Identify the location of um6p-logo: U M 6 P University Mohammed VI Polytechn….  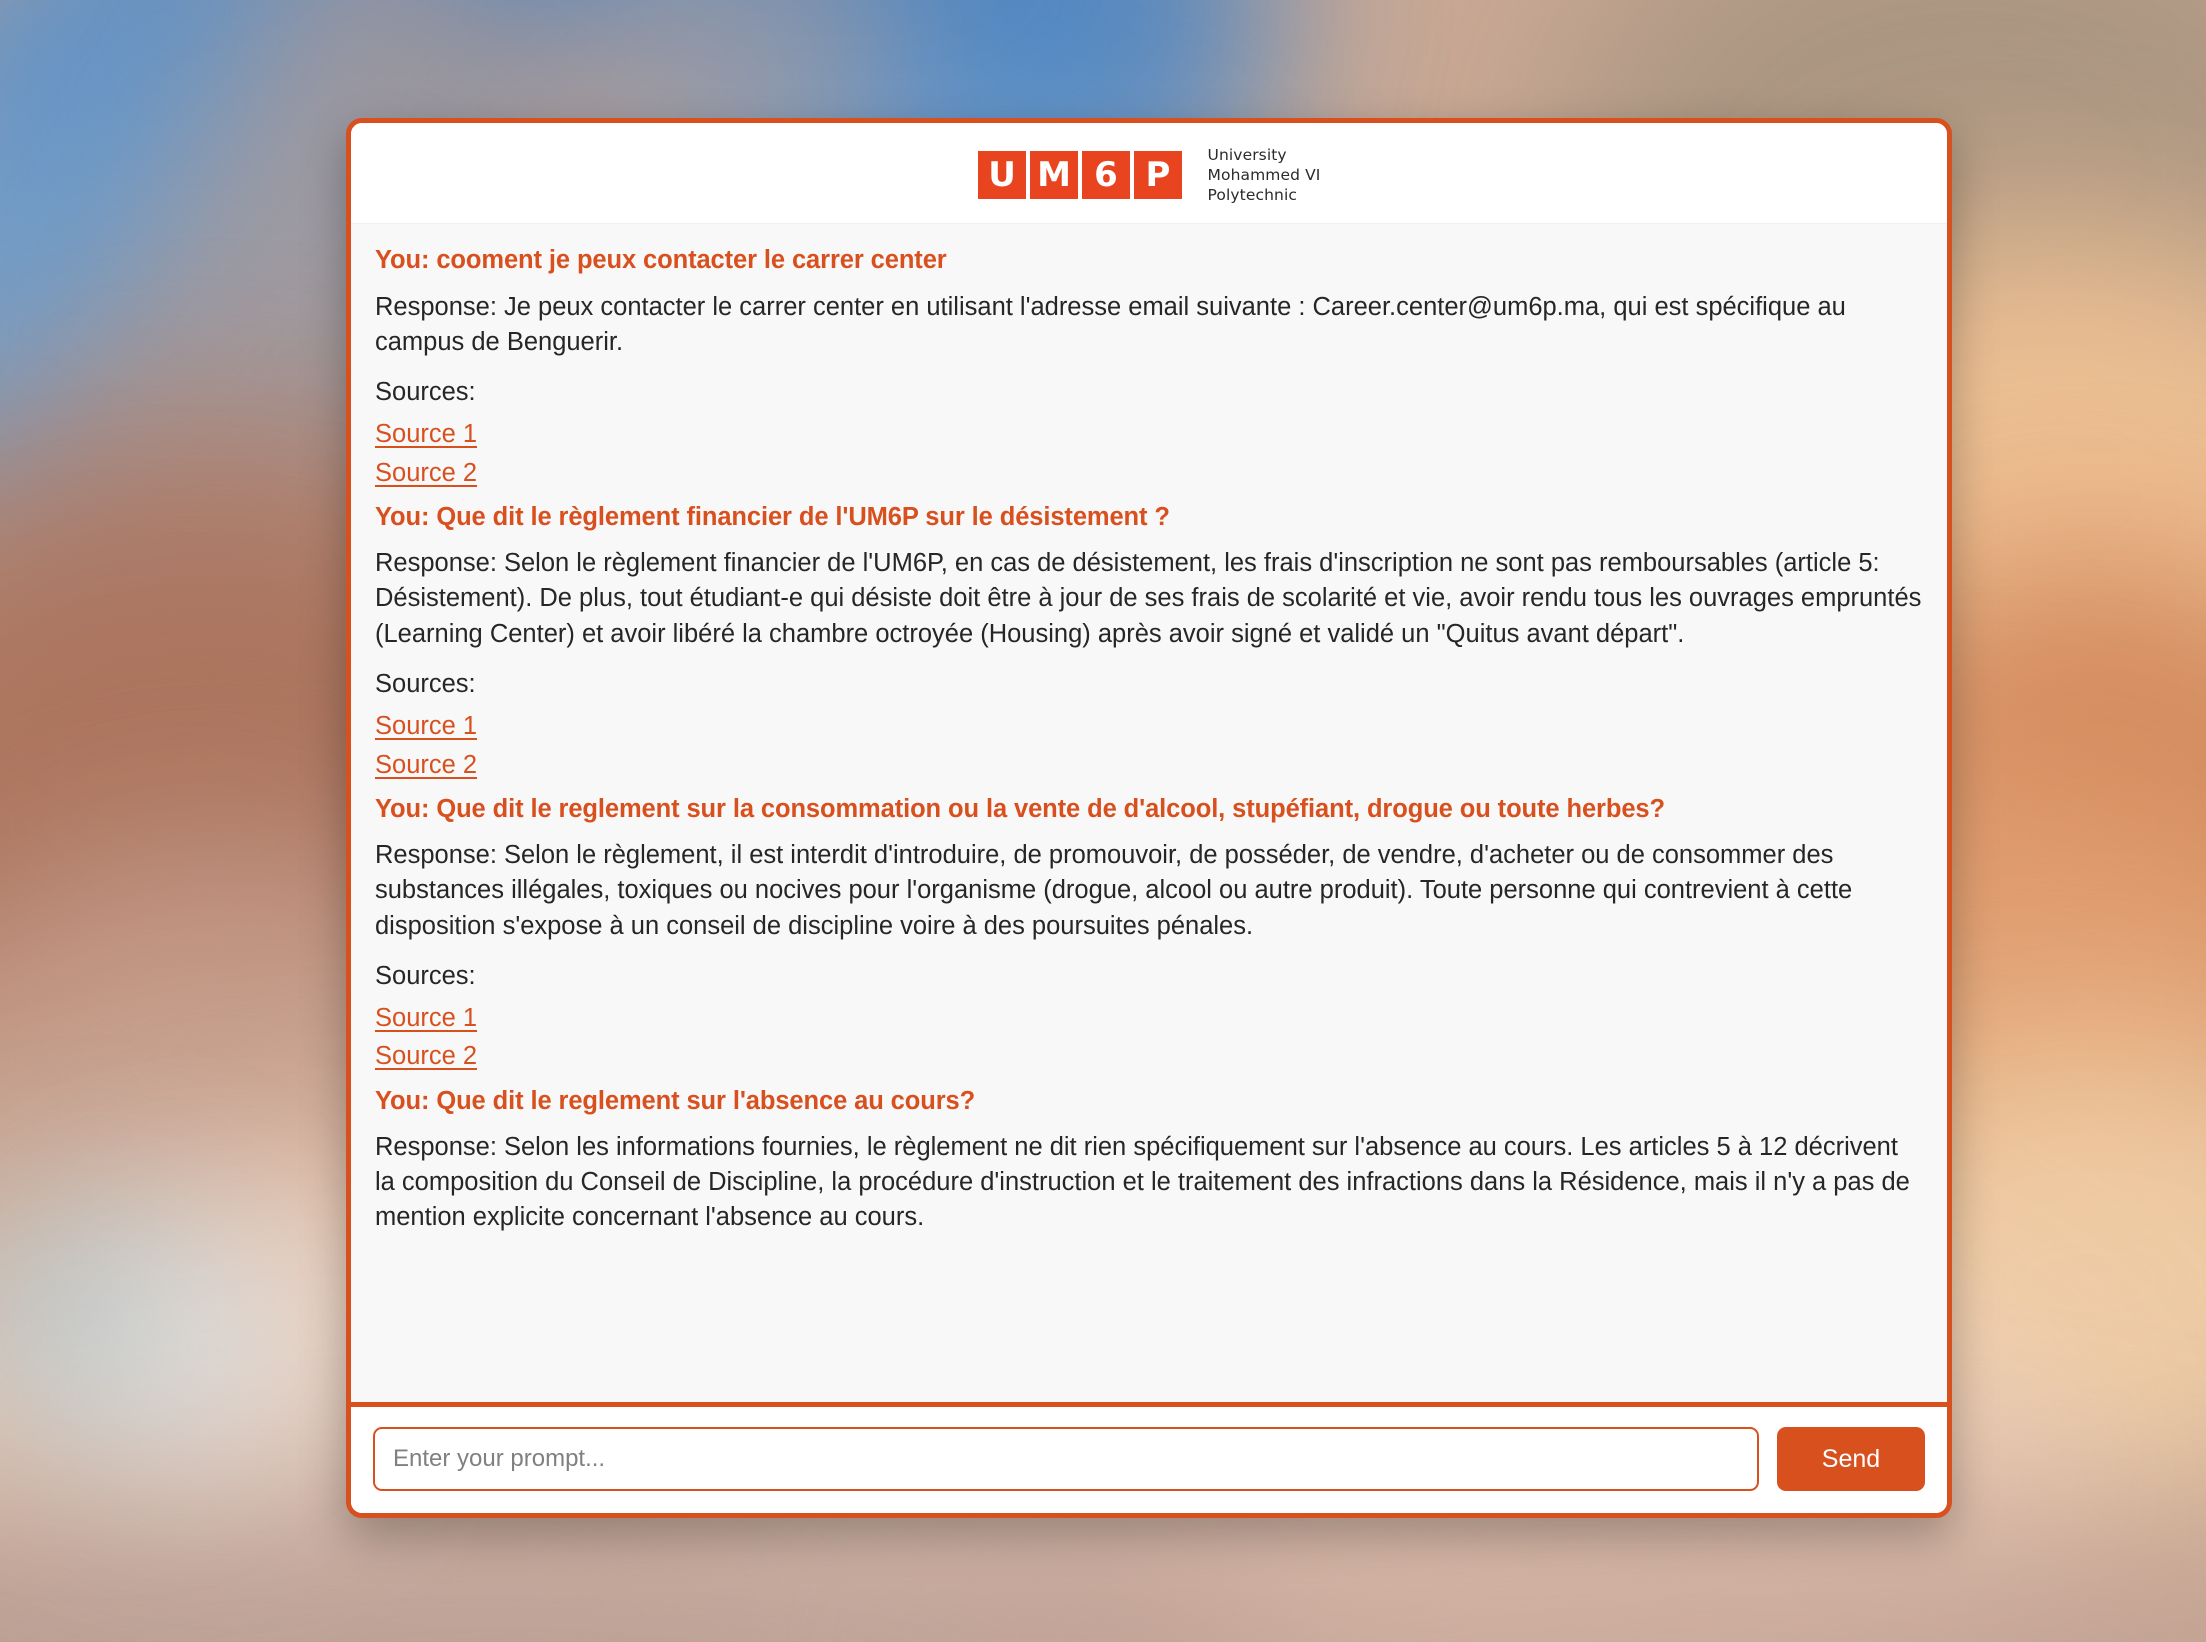
(1149, 175).